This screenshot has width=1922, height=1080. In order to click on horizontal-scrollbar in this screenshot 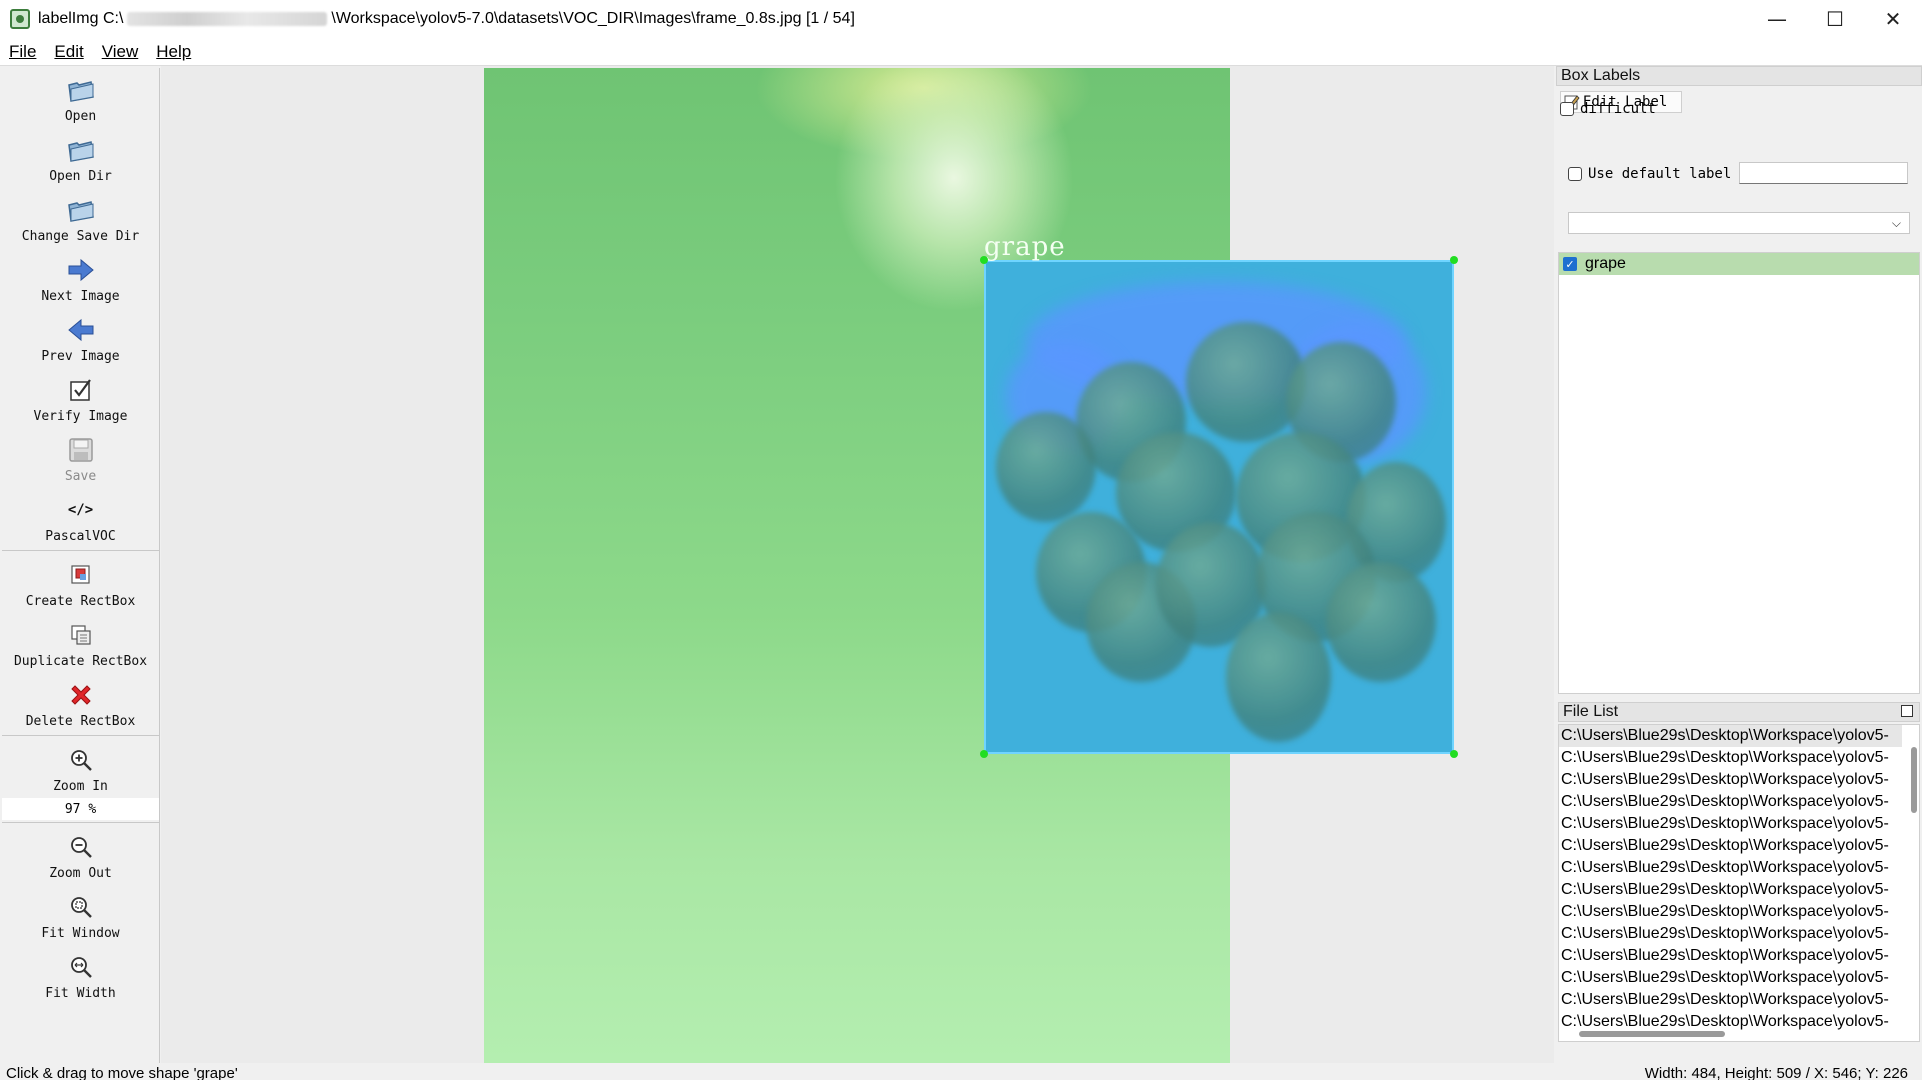, I will do `click(1652, 1034)`.